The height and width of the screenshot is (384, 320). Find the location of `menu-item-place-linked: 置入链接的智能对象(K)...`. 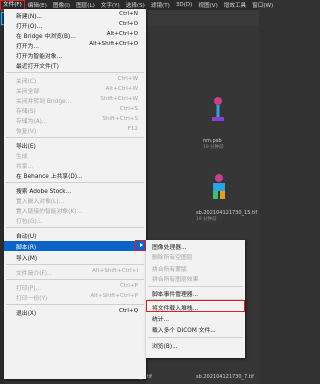

menu-item-place-linked: 置入链接的智能对象(K)... is located at coordinates (75, 210).